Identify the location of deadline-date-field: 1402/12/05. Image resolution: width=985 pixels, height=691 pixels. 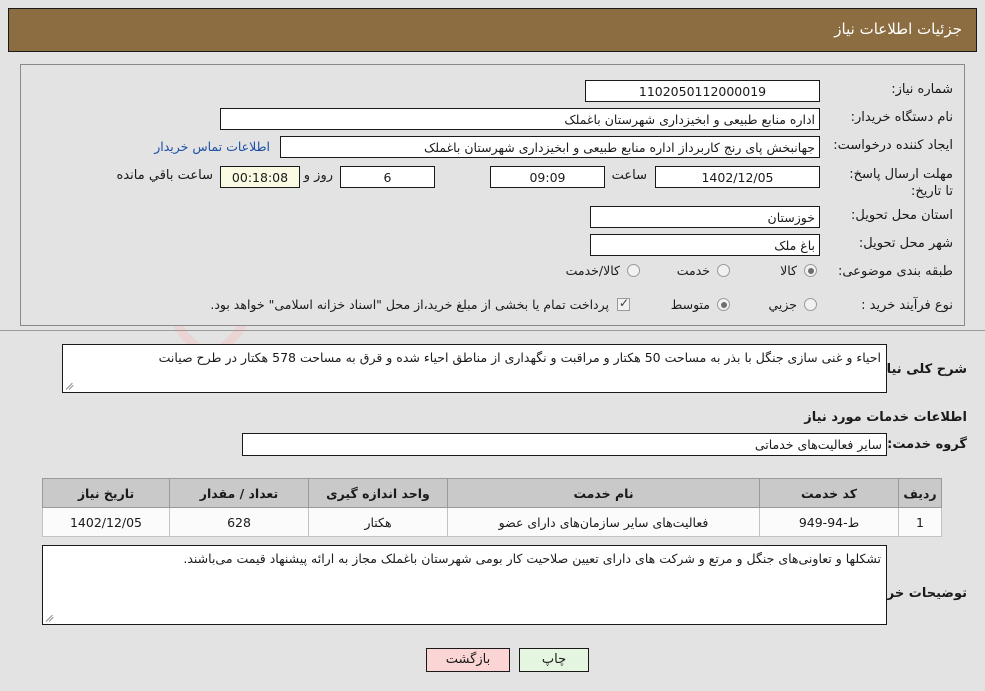
(737, 177).